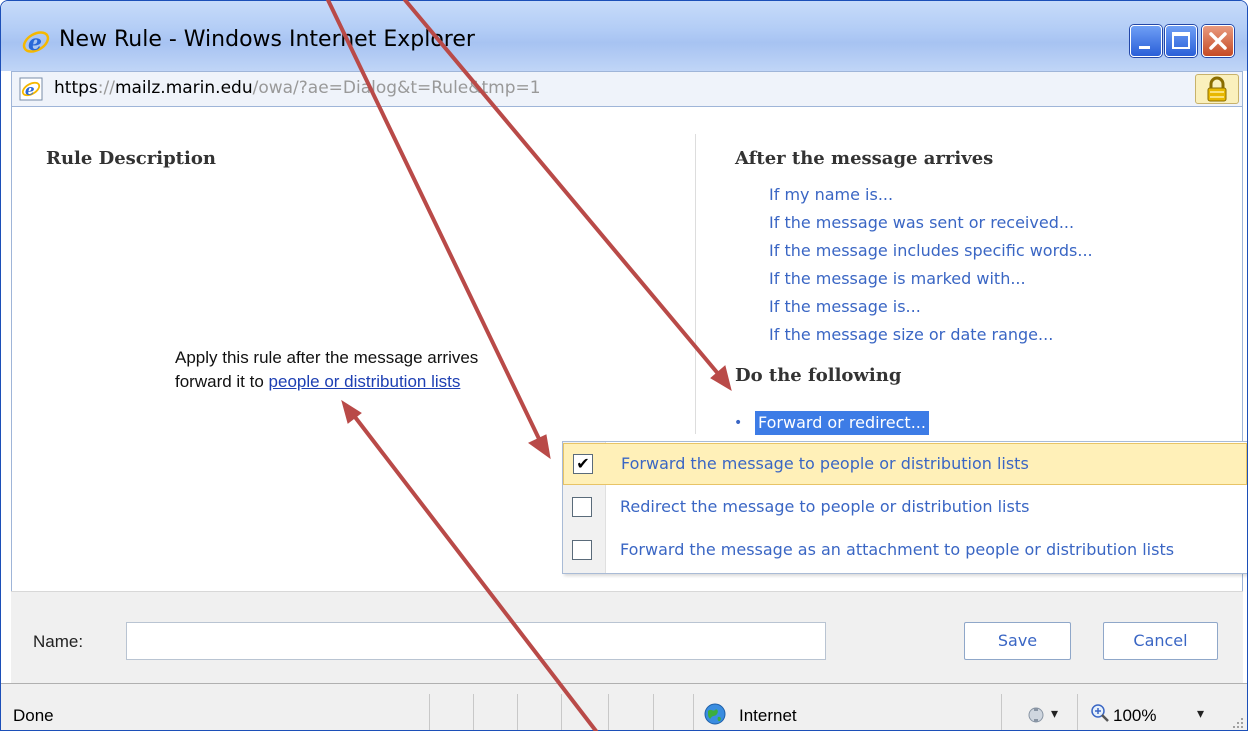 This screenshot has width=1248, height=731. I want to click on minimize-button, so click(1146, 41).